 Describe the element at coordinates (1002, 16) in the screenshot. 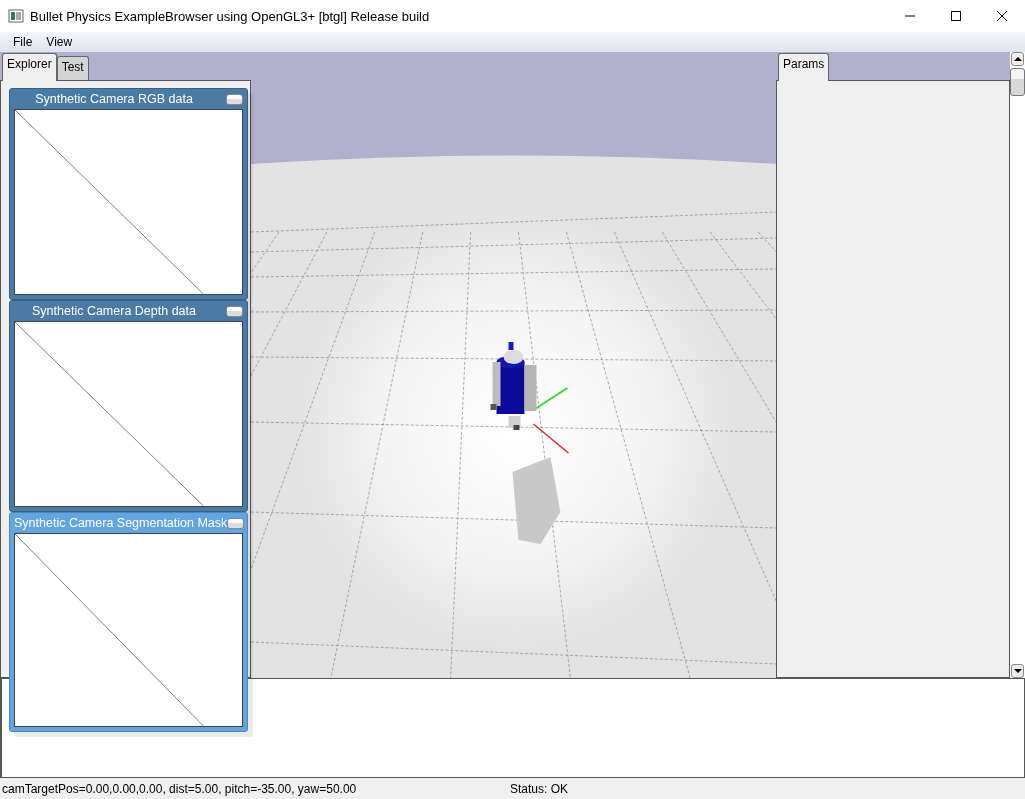

I see `close-icon` at that location.